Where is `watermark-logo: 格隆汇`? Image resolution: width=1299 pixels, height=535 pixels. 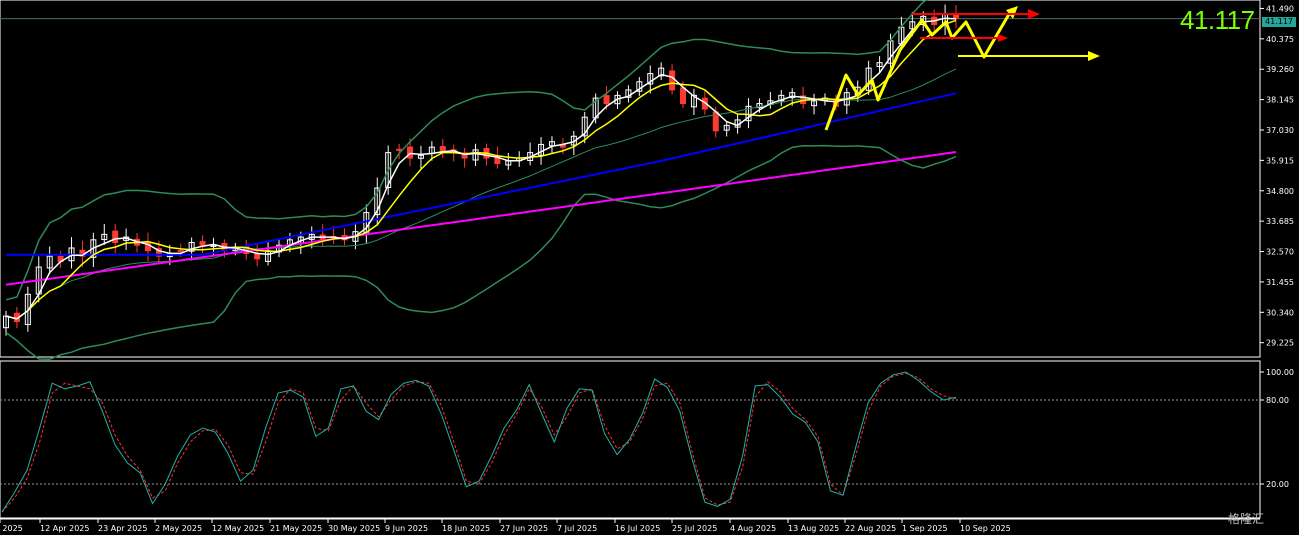 watermark-logo: 格隆汇 is located at coordinates (1246, 519).